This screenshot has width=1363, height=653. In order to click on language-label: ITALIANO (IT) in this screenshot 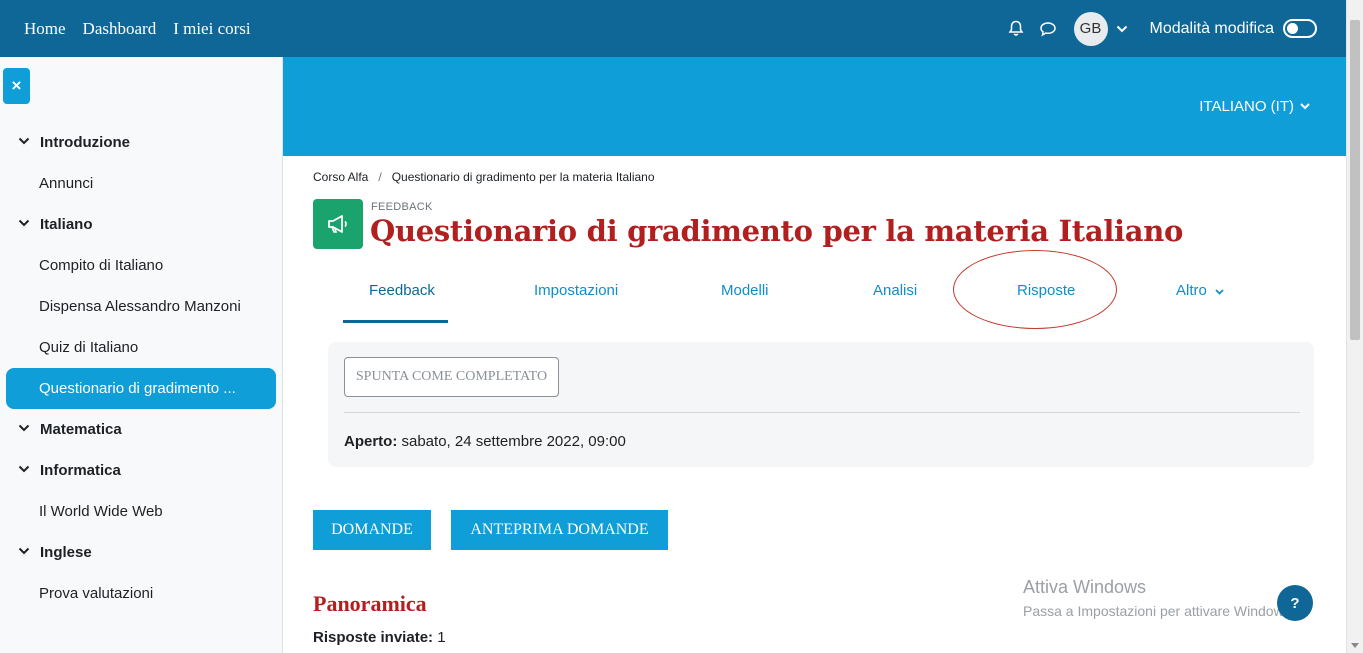, I will do `click(1246, 106)`.